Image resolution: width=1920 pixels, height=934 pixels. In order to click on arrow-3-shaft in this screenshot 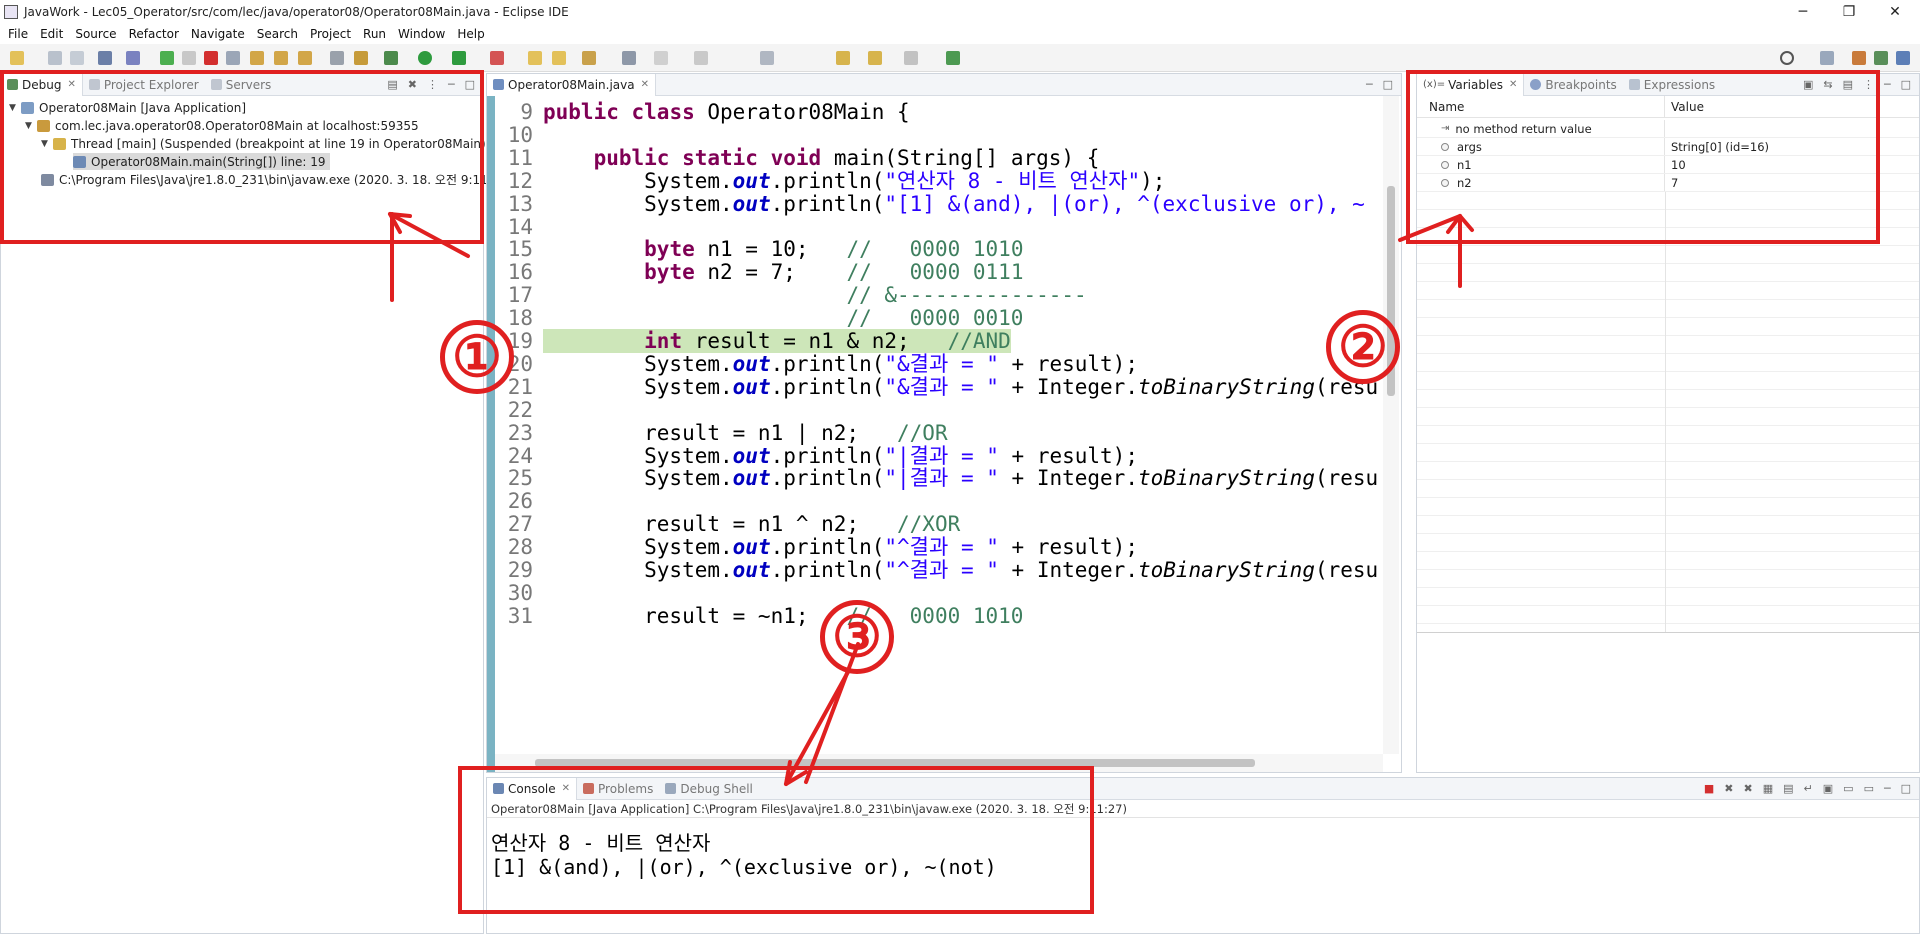, I will do `click(817, 728)`.